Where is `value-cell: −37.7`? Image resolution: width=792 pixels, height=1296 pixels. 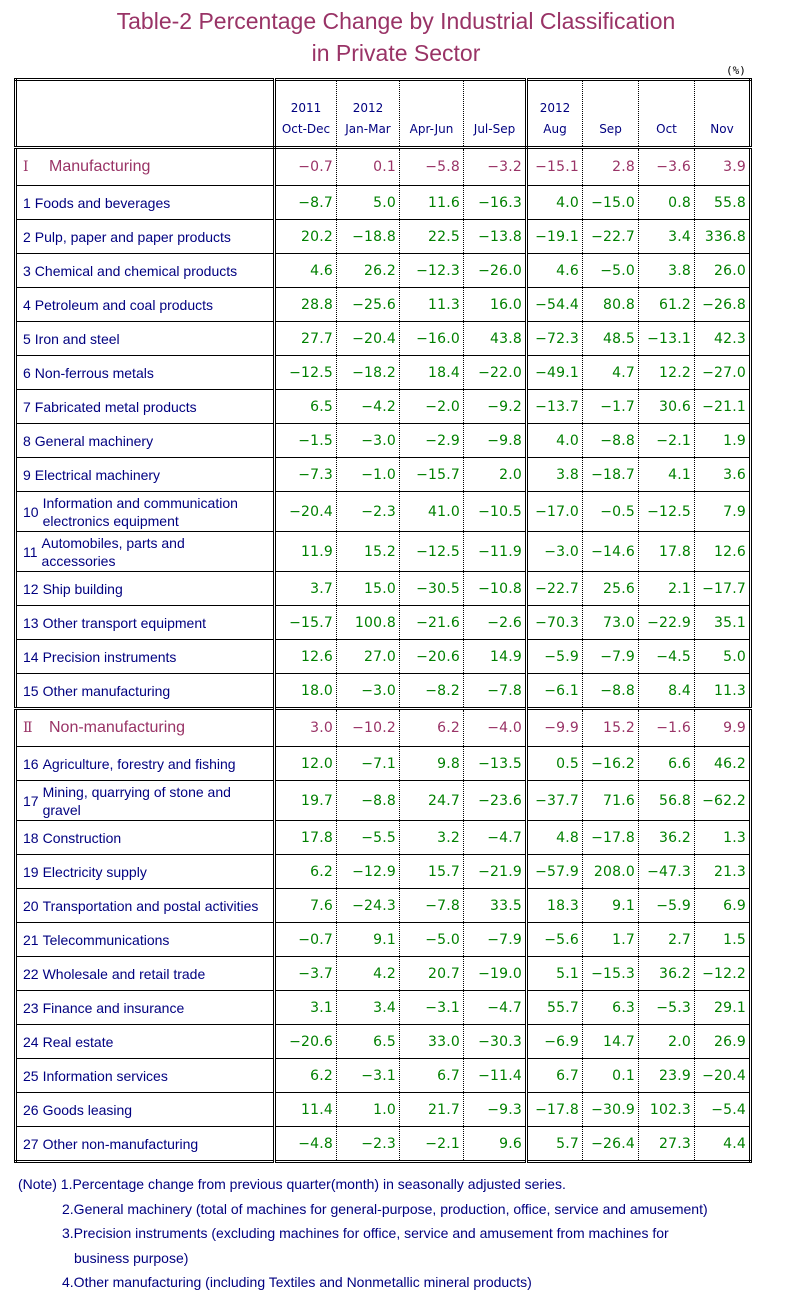
value-cell: −37.7 is located at coordinates (554, 800).